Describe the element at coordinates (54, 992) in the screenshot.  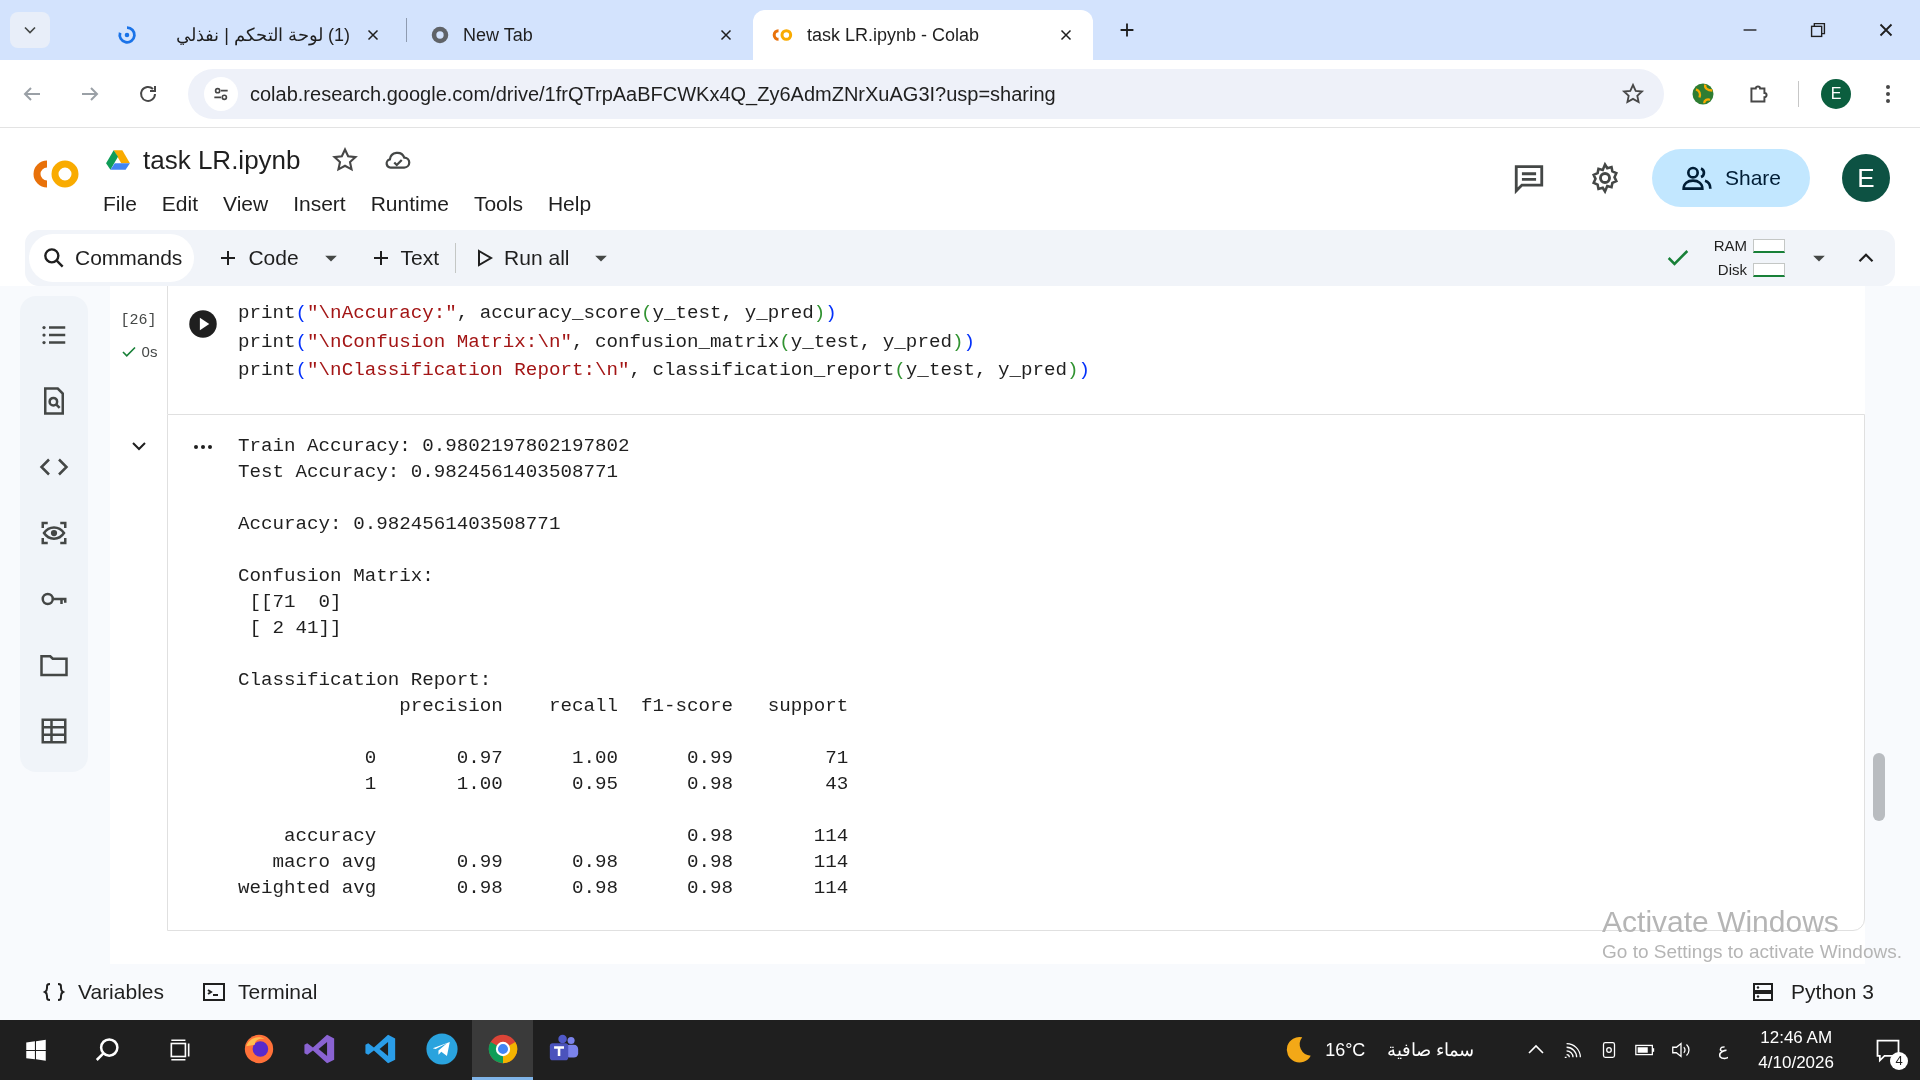
I see `braces-icon` at that location.